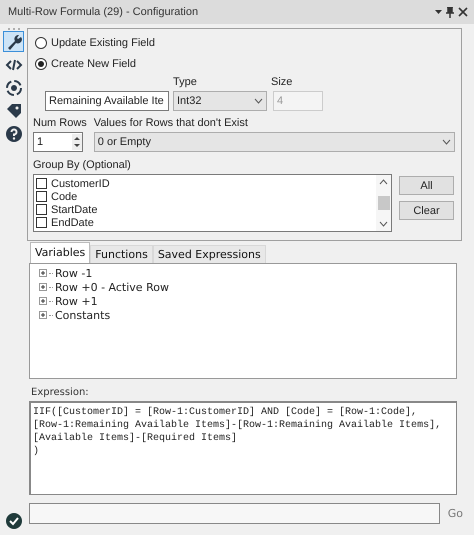 The image size is (474, 535). I want to click on help-icon, so click(13, 133).